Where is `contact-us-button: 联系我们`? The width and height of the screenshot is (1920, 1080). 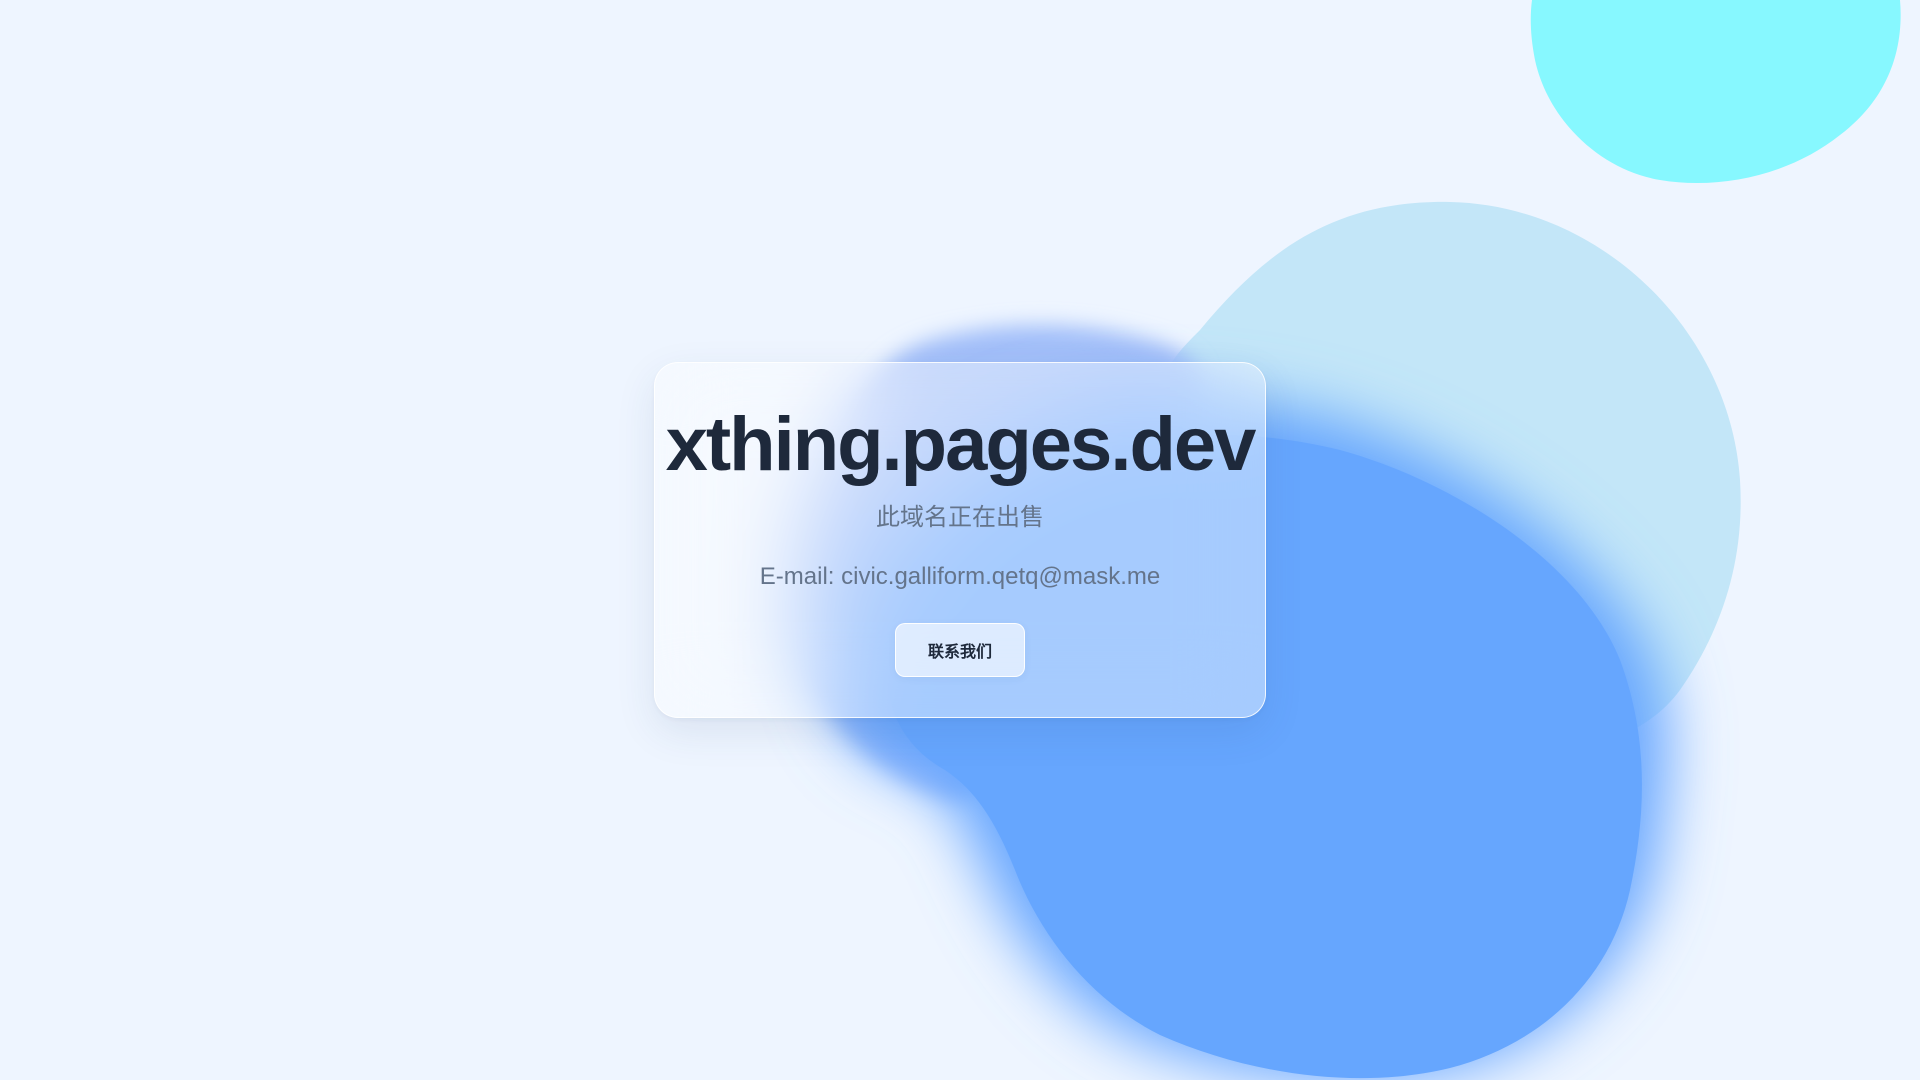
contact-us-button: 联系我们 is located at coordinates (960, 650).